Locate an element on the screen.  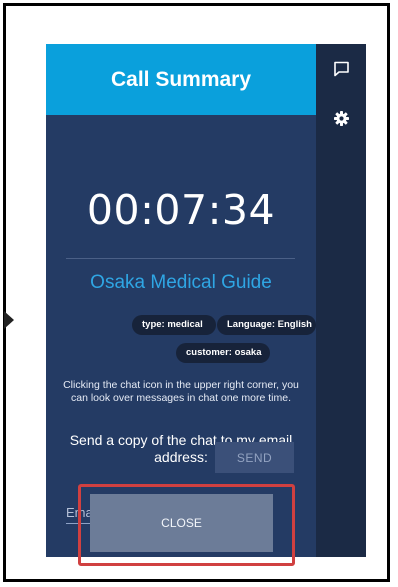
tag-language: Language: English is located at coordinates (266, 325).